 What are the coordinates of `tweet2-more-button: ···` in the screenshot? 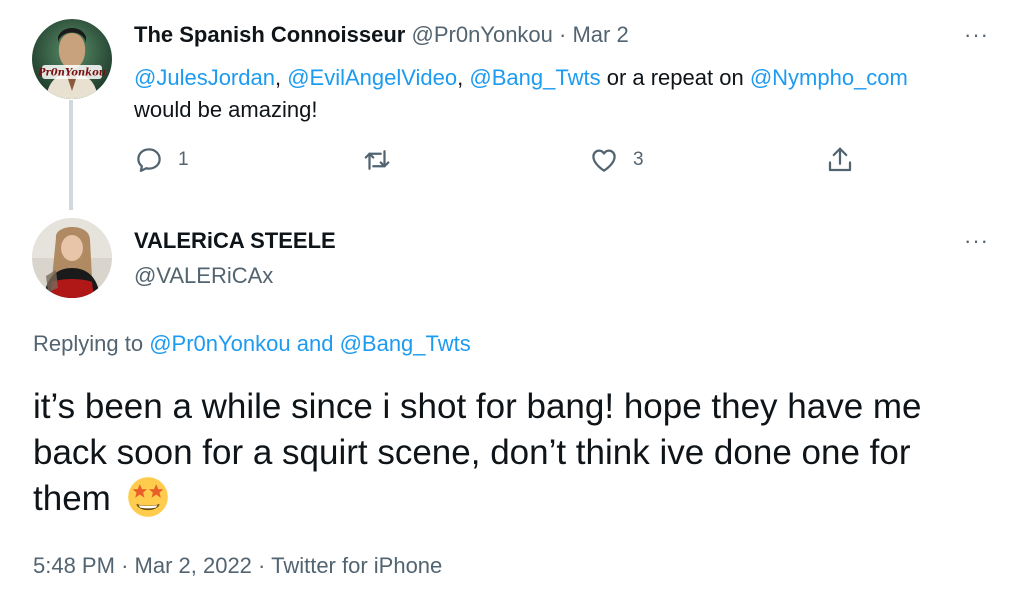 It's located at (976, 241).